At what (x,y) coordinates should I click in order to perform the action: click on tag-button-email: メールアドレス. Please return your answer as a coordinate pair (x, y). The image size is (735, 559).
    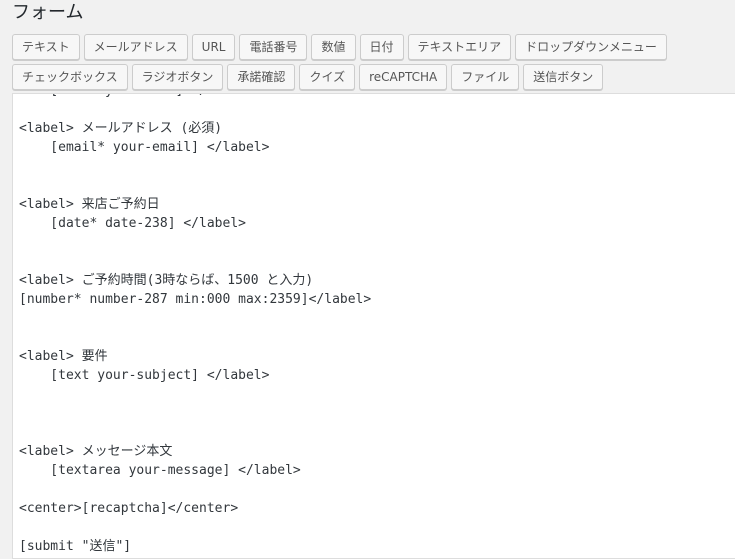
    Looking at the image, I should click on (135, 47).